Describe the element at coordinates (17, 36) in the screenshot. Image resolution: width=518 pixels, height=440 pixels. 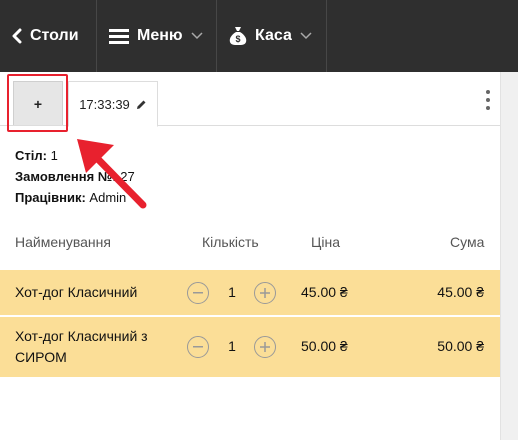
I see `chevron-left-icon` at that location.